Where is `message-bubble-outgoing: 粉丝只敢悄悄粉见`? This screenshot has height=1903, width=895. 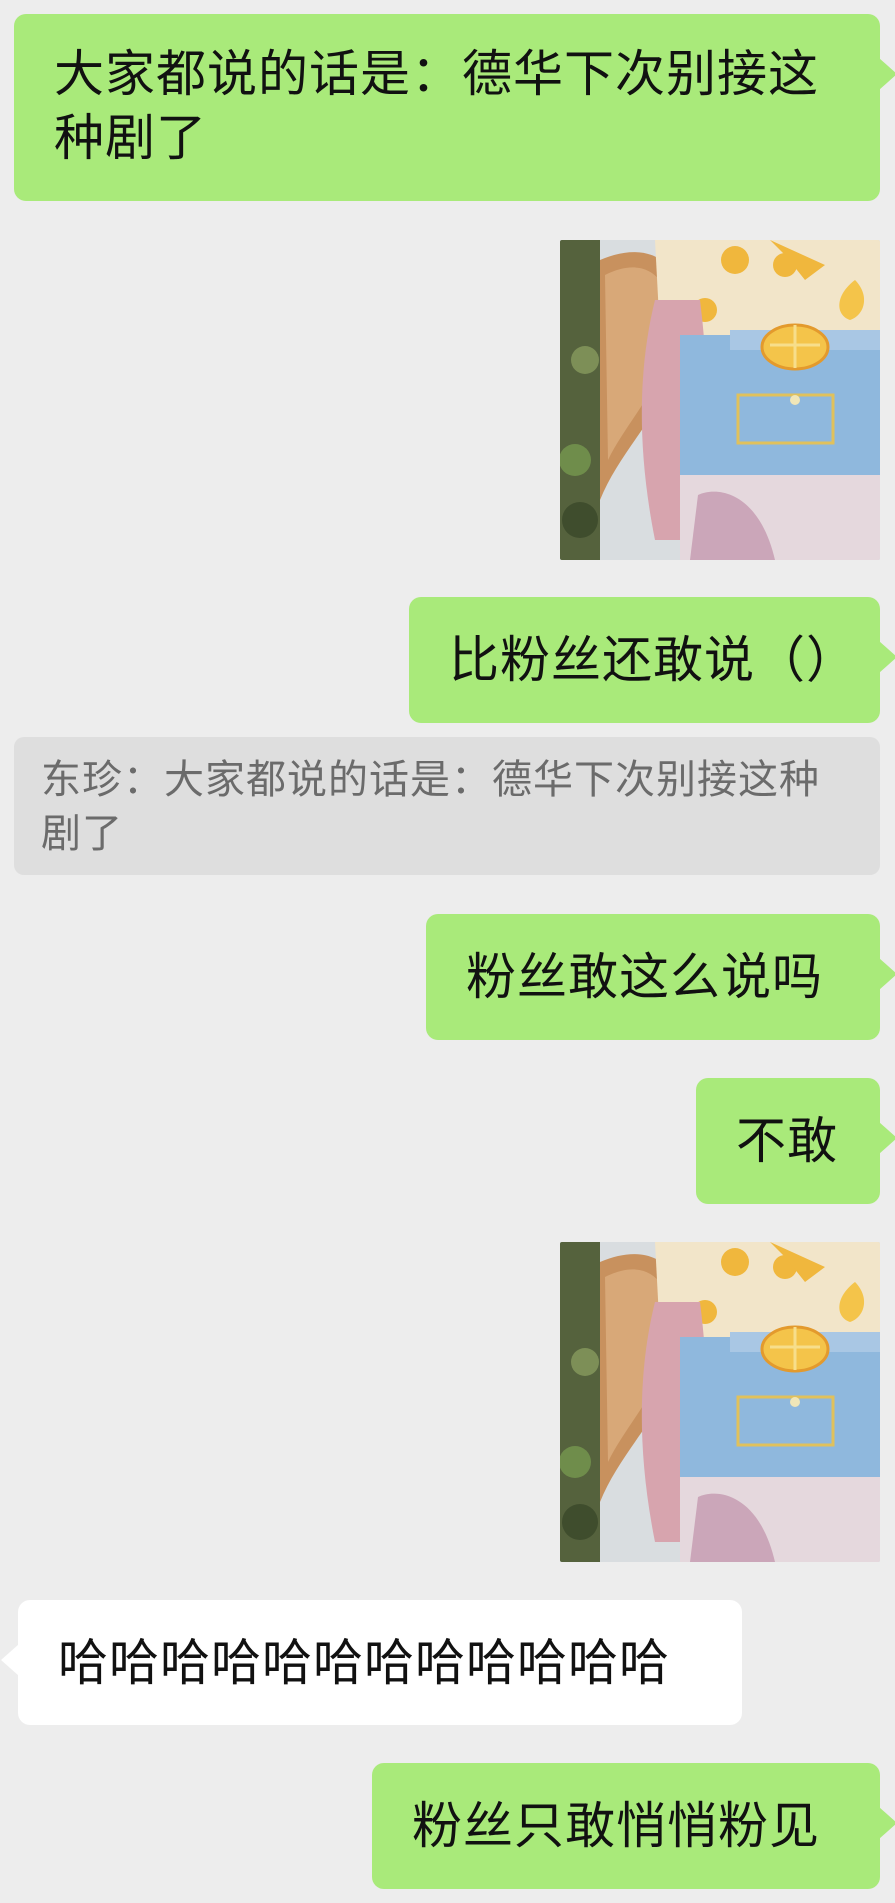 message-bubble-outgoing: 粉丝只敢悄悄粉见 is located at coordinates (633, 1826).